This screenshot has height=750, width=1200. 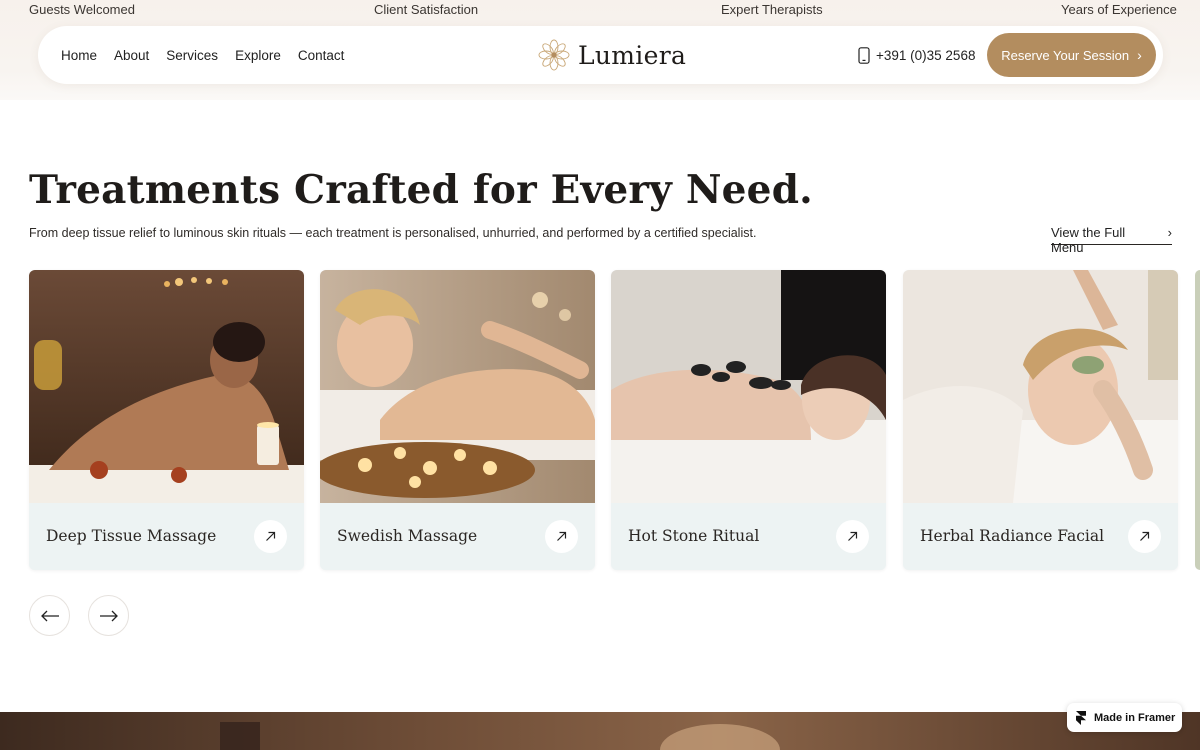 What do you see at coordinates (321, 55) in the screenshot?
I see `nav-link-contact: Contact` at bounding box center [321, 55].